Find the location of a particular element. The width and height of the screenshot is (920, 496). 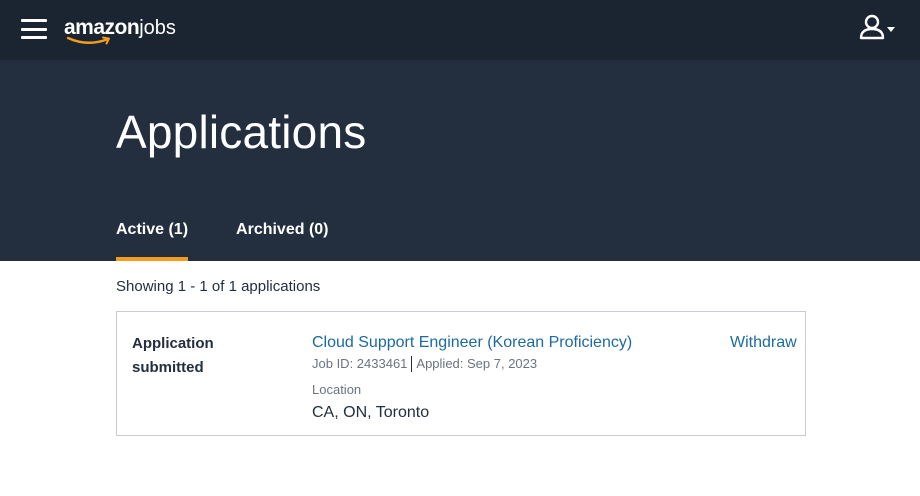

applied-date: Applied: Sep 7, 2023 is located at coordinates (477, 363).